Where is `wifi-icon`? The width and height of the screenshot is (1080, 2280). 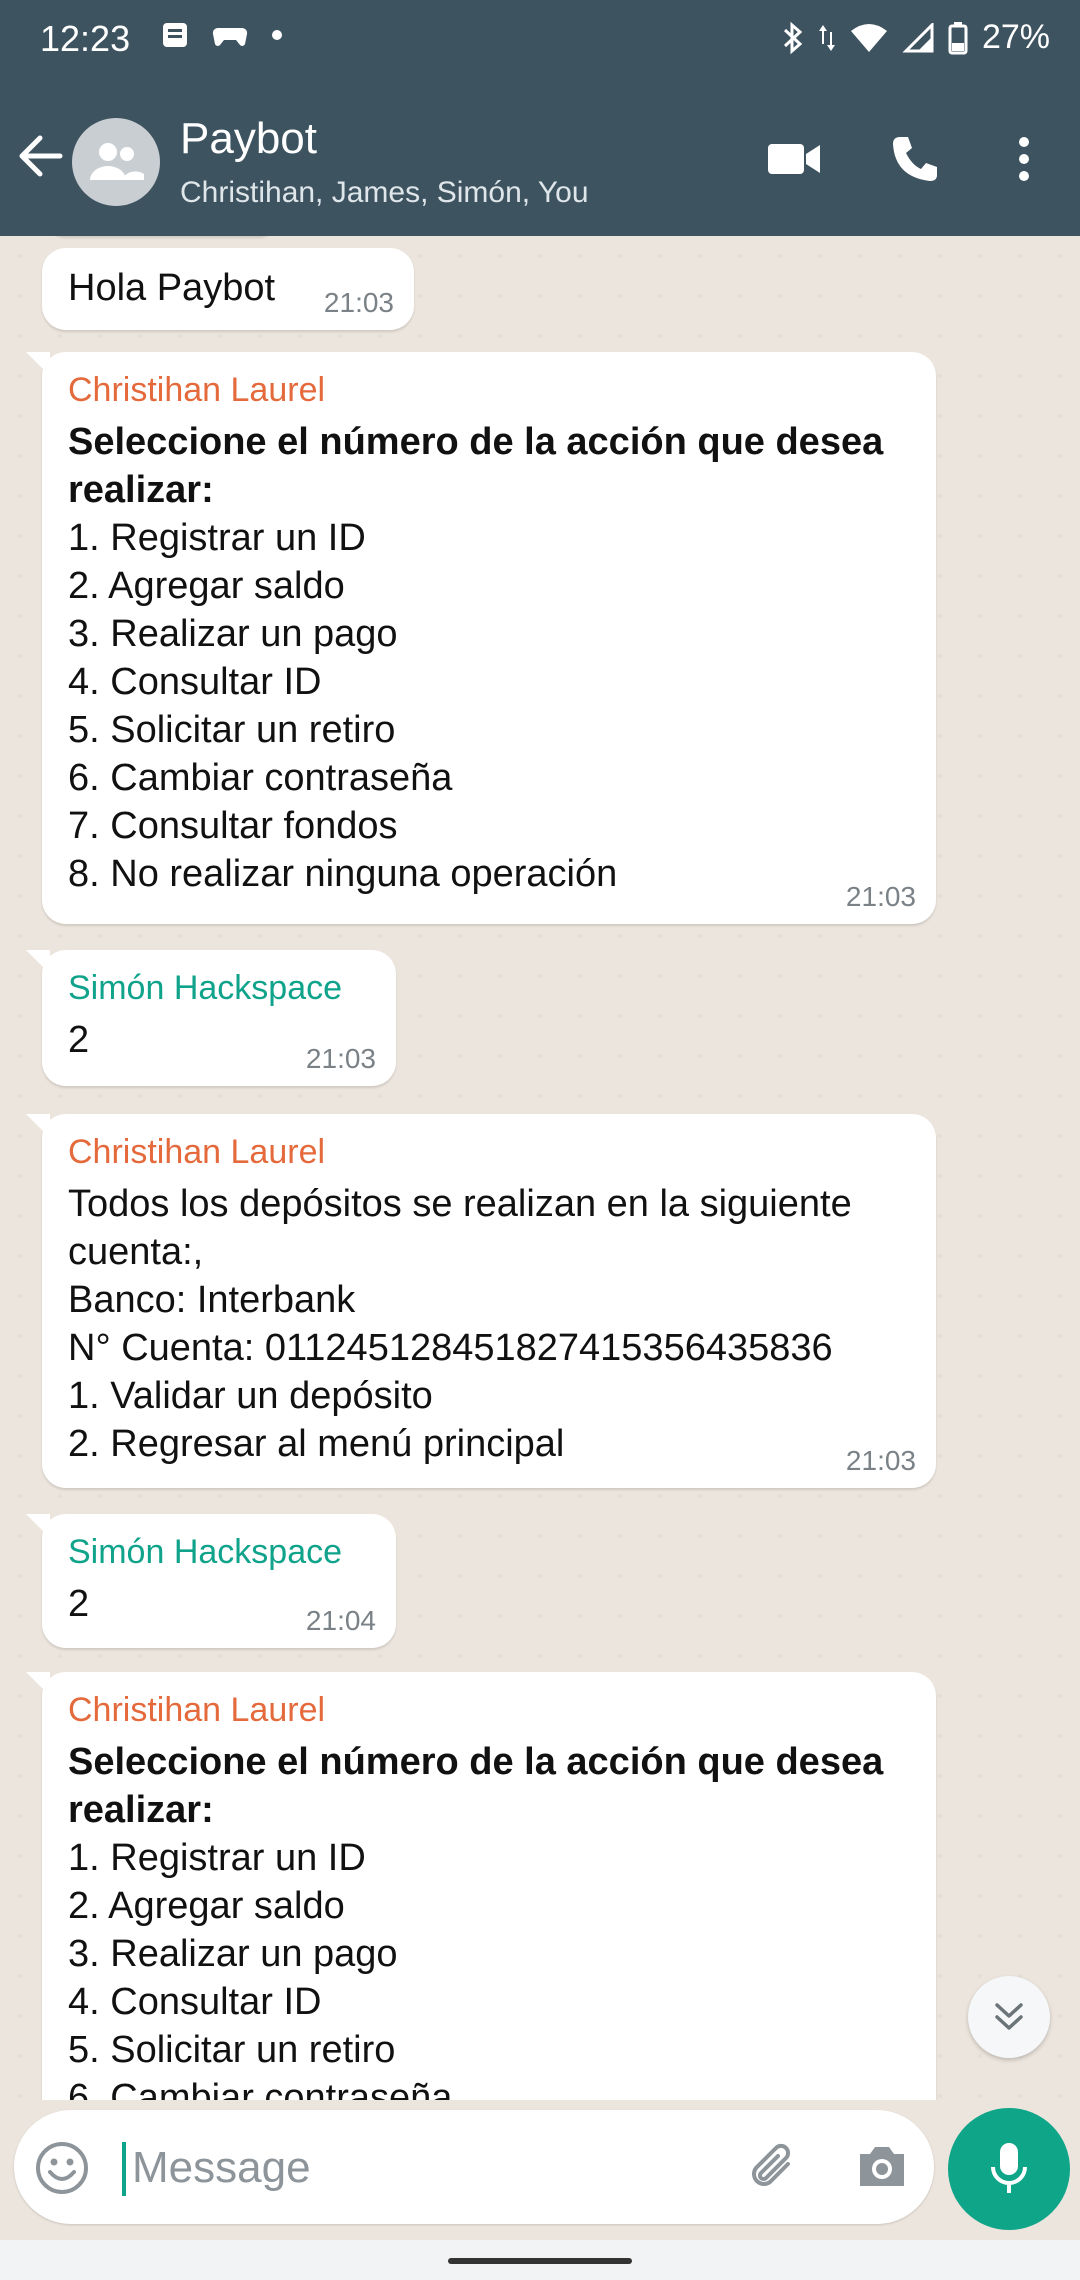 wifi-icon is located at coordinates (869, 38).